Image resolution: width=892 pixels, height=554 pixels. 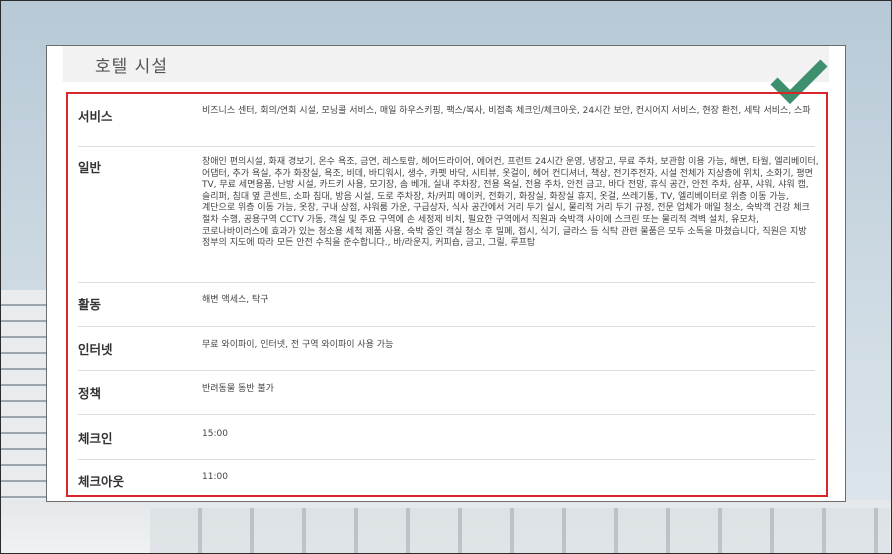 I want to click on row-label: 인터넷, so click(x=95, y=349).